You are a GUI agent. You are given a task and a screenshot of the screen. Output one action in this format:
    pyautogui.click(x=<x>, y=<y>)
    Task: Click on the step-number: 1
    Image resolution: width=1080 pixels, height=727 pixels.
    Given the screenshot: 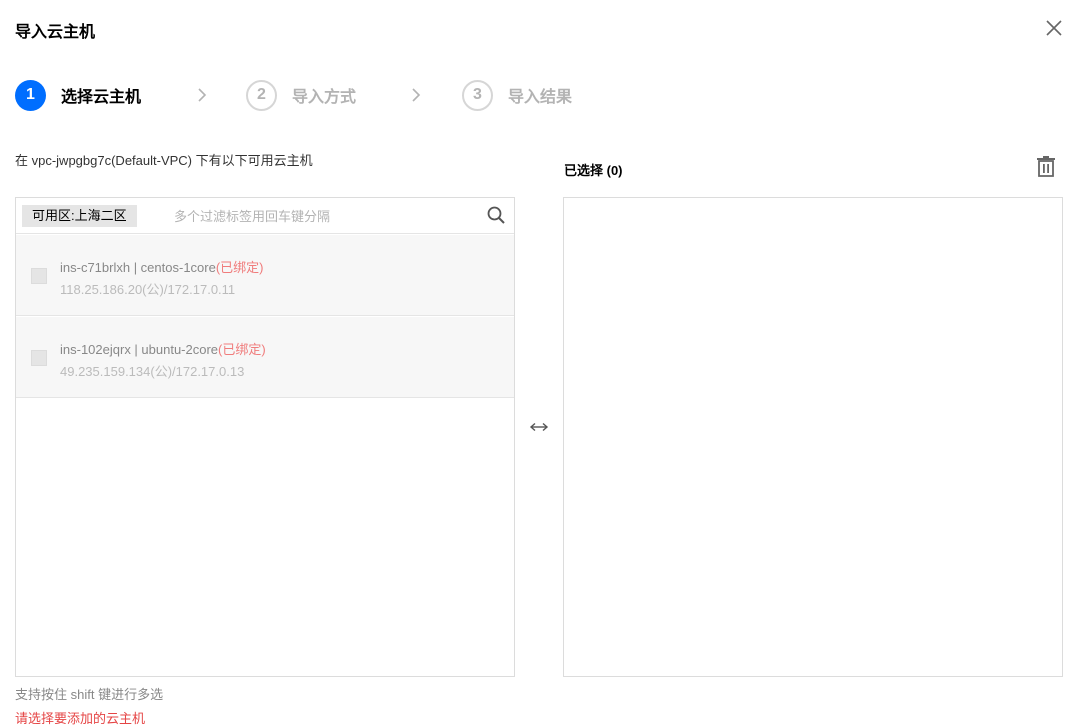 What is the action you would take?
    pyautogui.click(x=30, y=95)
    